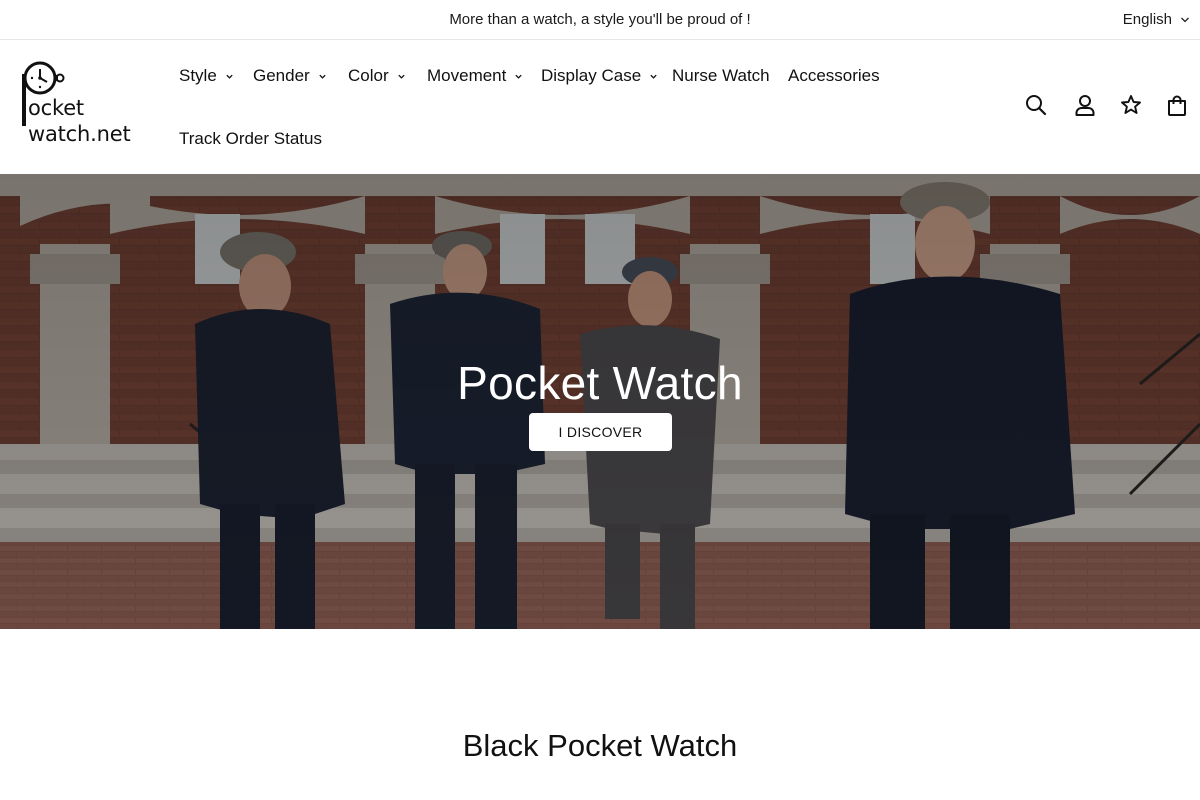 The width and height of the screenshot is (1200, 800). I want to click on logo-text-line1: ocket, so click(56, 108).